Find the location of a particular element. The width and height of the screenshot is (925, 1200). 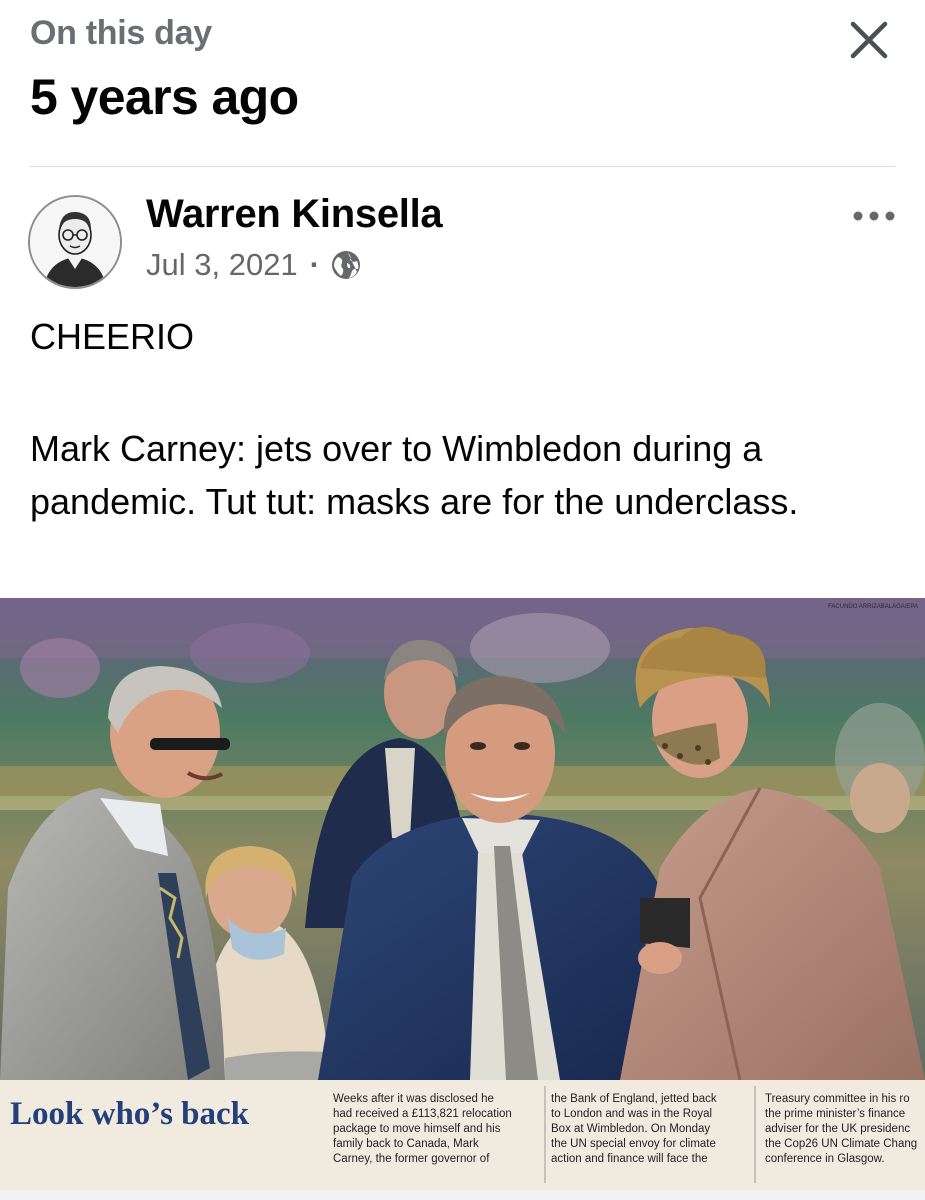

caption-line: Weeks after it was disclosed he is located at coordinates (413, 1099).